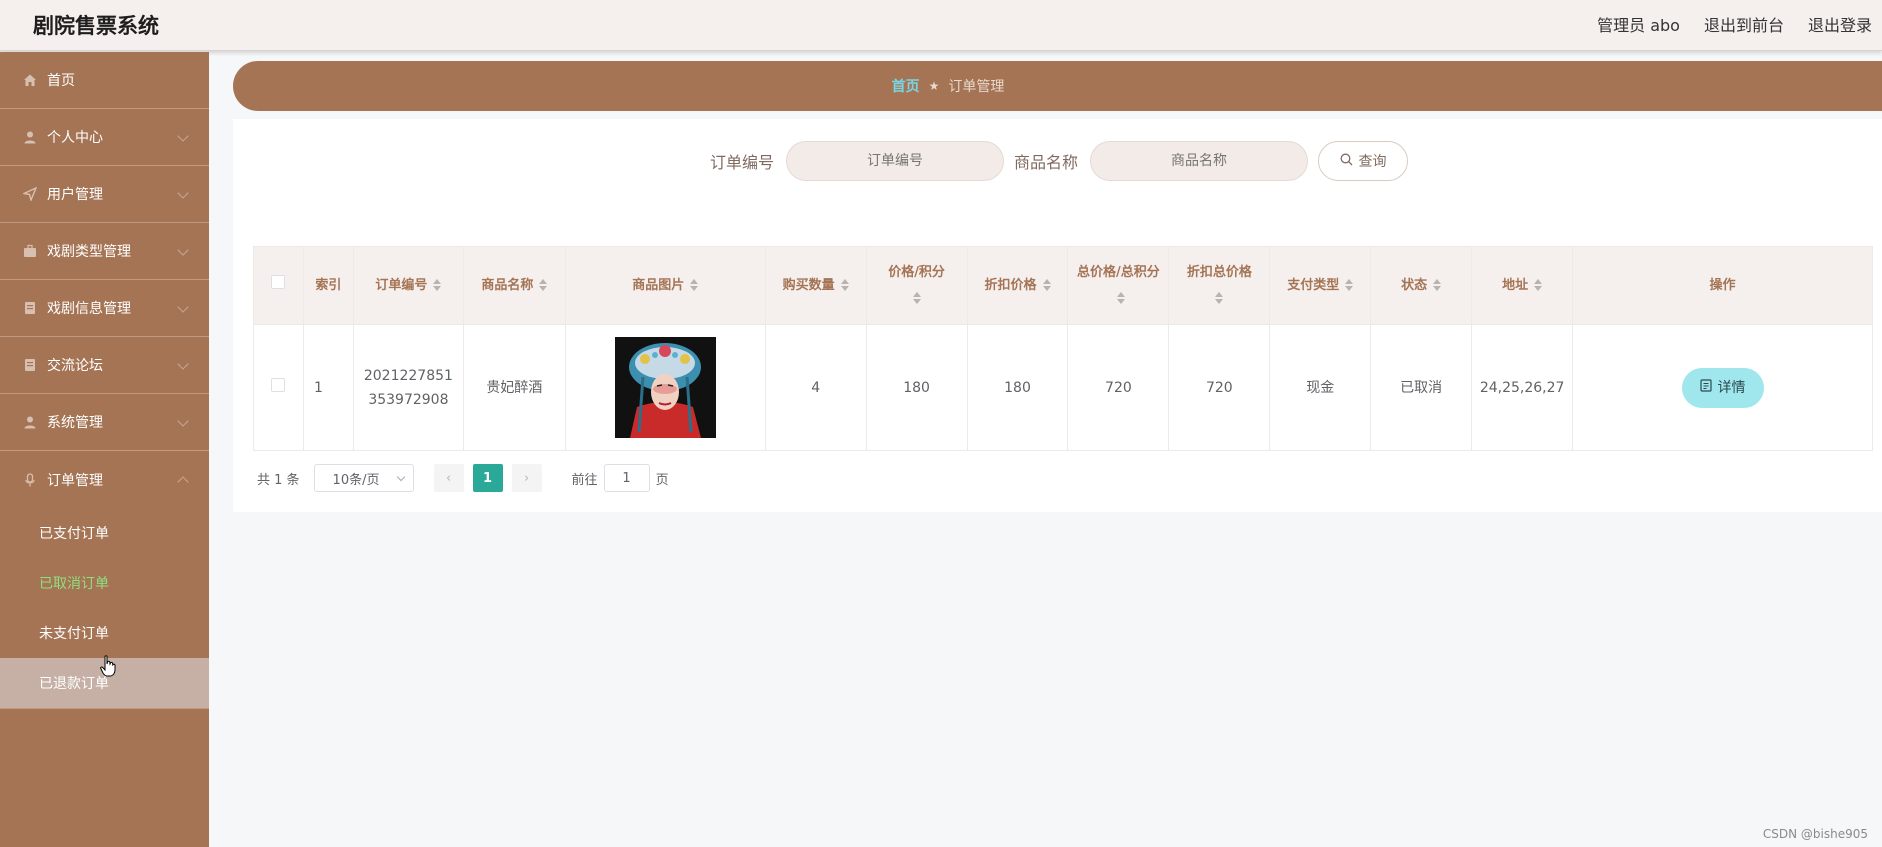 This screenshot has width=1882, height=847. What do you see at coordinates (104, 80) in the screenshot?
I see `sidebar-item-home: 首页` at bounding box center [104, 80].